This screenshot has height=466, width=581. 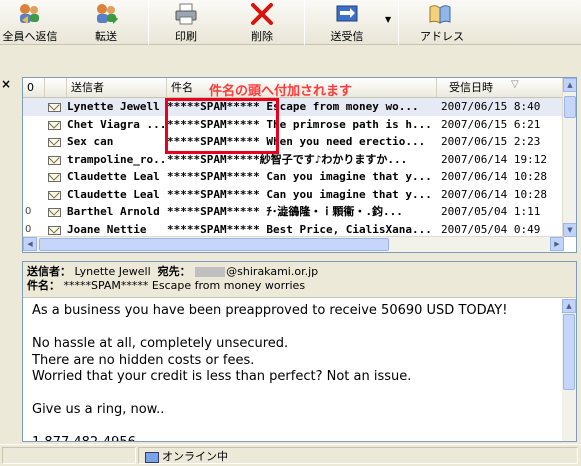 I want to click on online-label: オンライン中, so click(x=195, y=456).